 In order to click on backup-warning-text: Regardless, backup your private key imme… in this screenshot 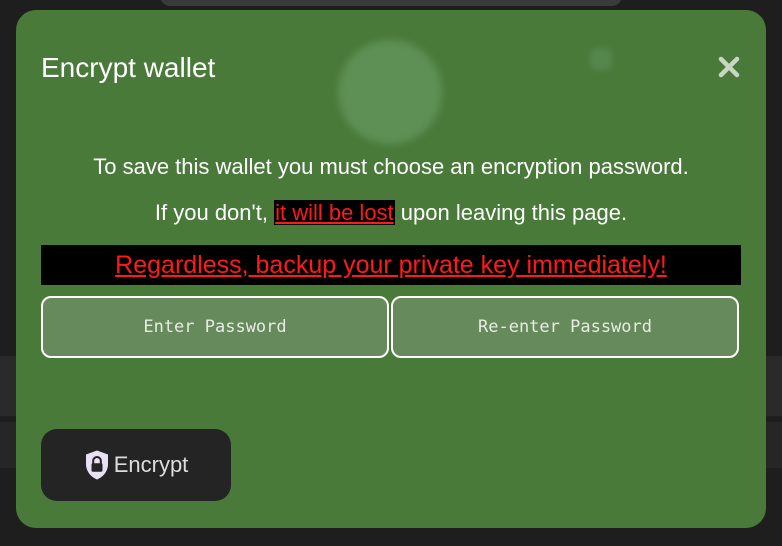, I will do `click(391, 264)`.